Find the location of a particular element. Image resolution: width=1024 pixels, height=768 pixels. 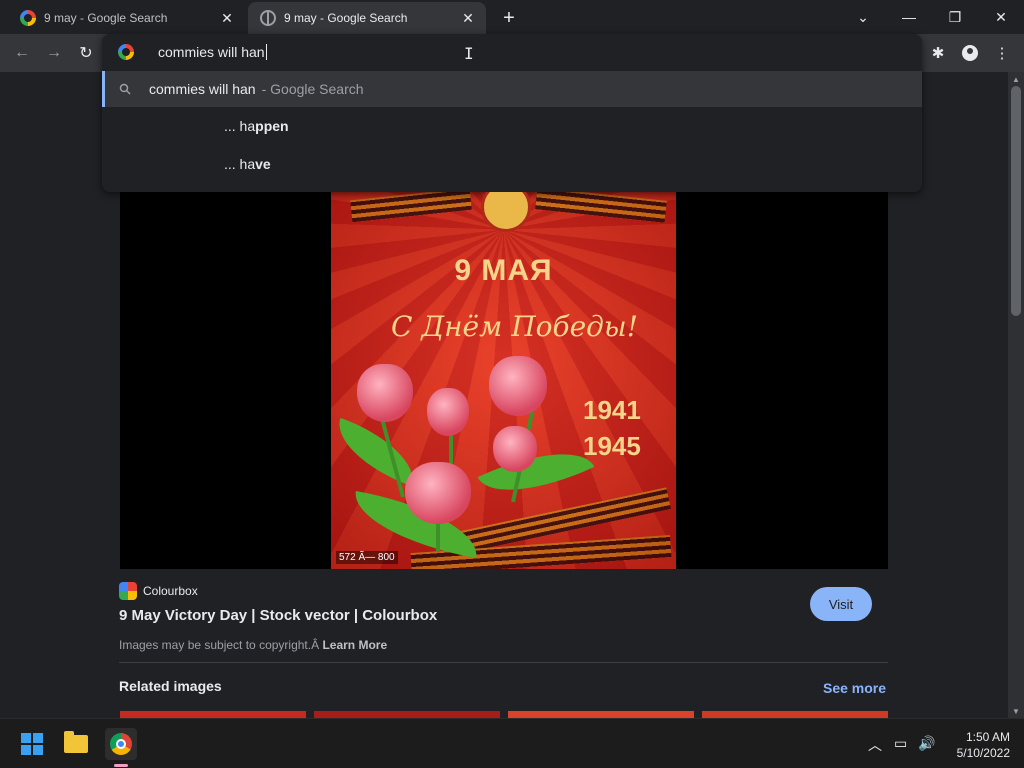

tab-2-title: 9 may - Google Search is located at coordinates (346, 18).